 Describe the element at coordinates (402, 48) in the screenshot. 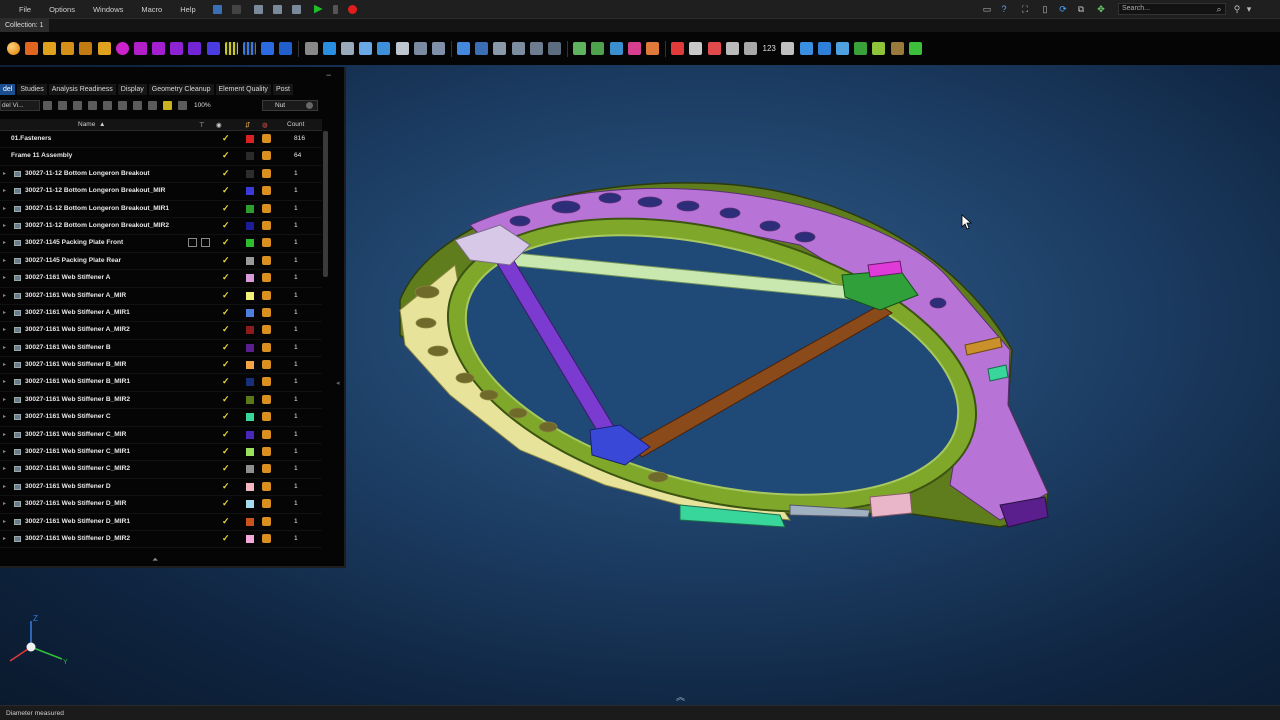

I see `cube-icon` at that location.